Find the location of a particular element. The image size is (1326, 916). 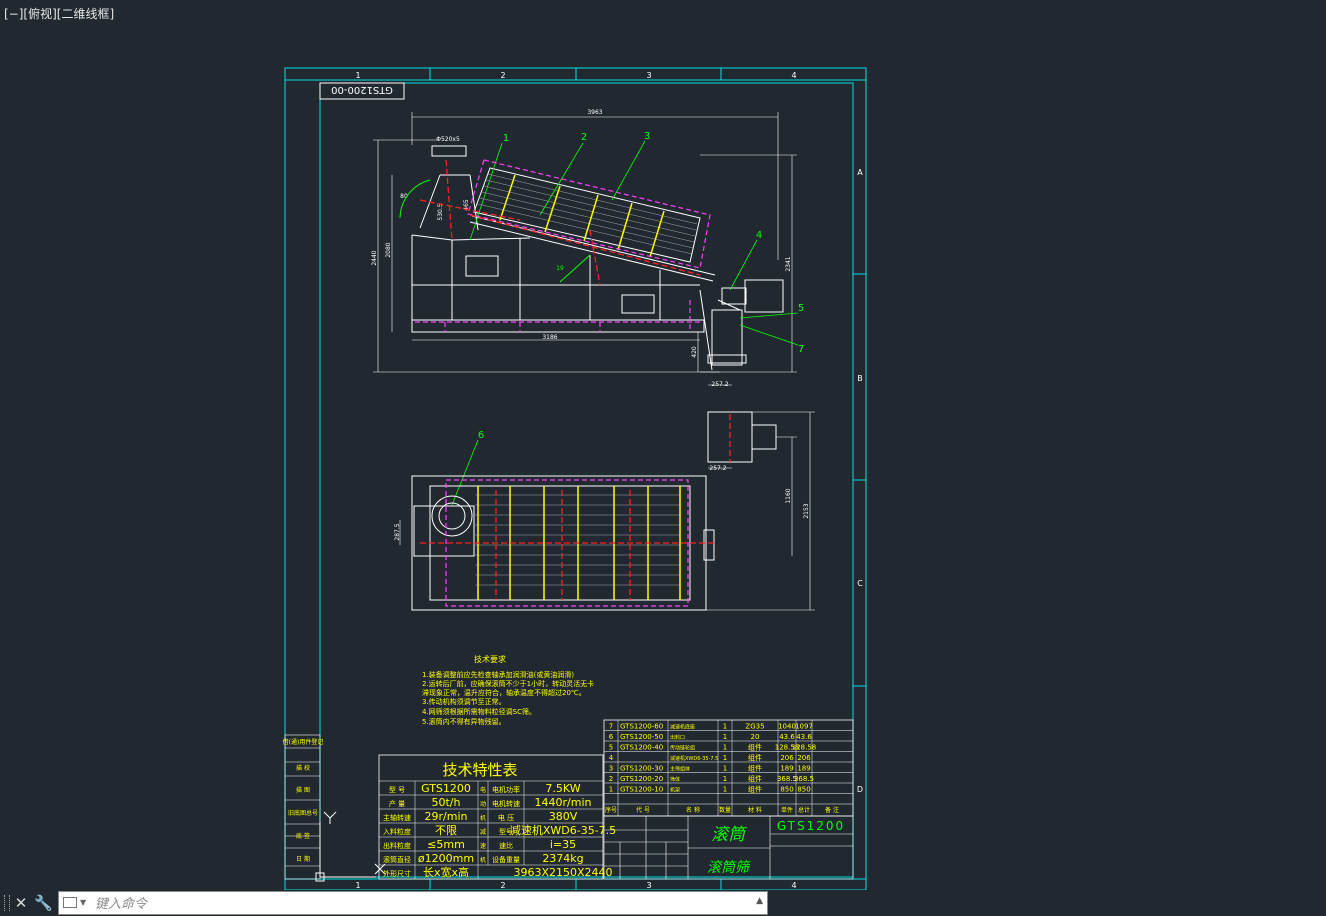

left-strip-cell: 日 期 is located at coordinates (303, 859).